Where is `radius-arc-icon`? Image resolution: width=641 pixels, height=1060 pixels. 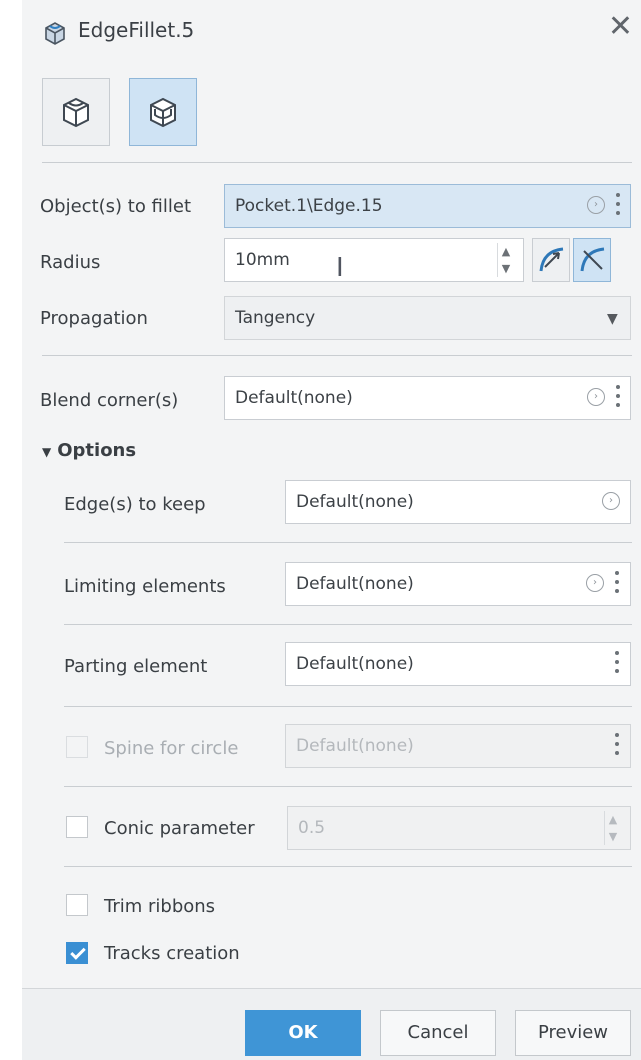 radius-arc-icon is located at coordinates (551, 259).